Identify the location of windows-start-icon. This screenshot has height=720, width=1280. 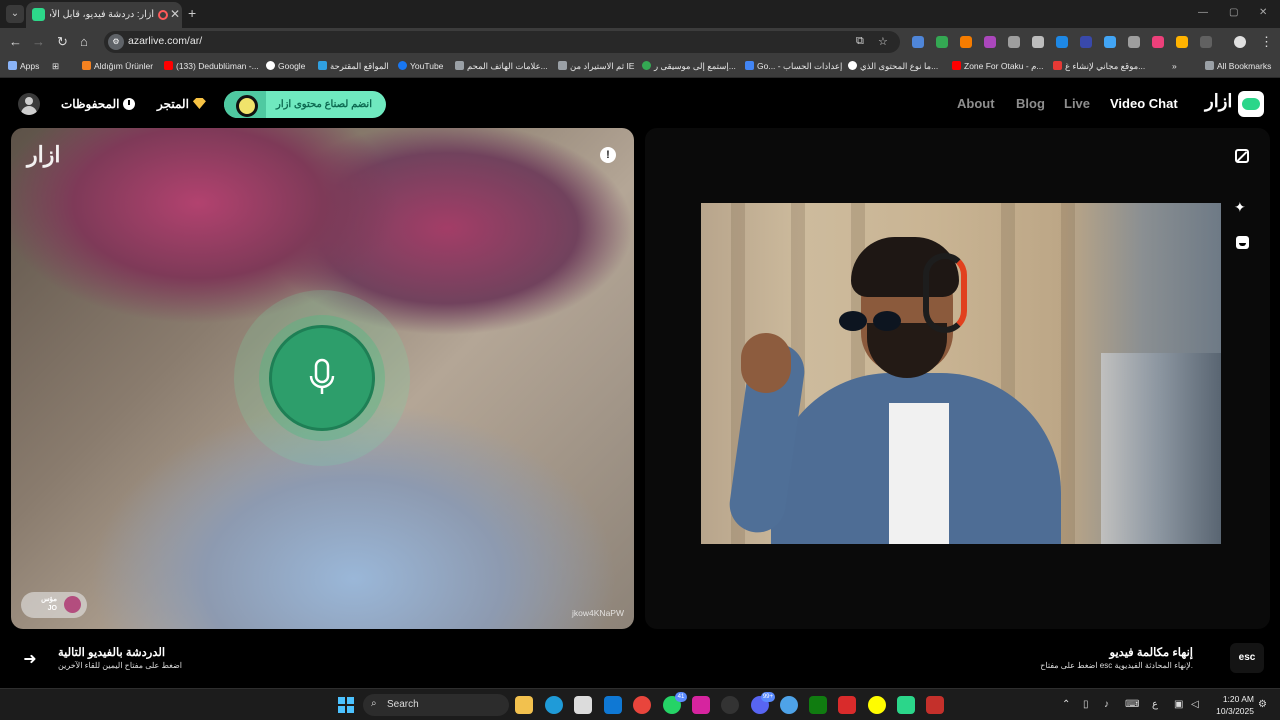
(346, 705).